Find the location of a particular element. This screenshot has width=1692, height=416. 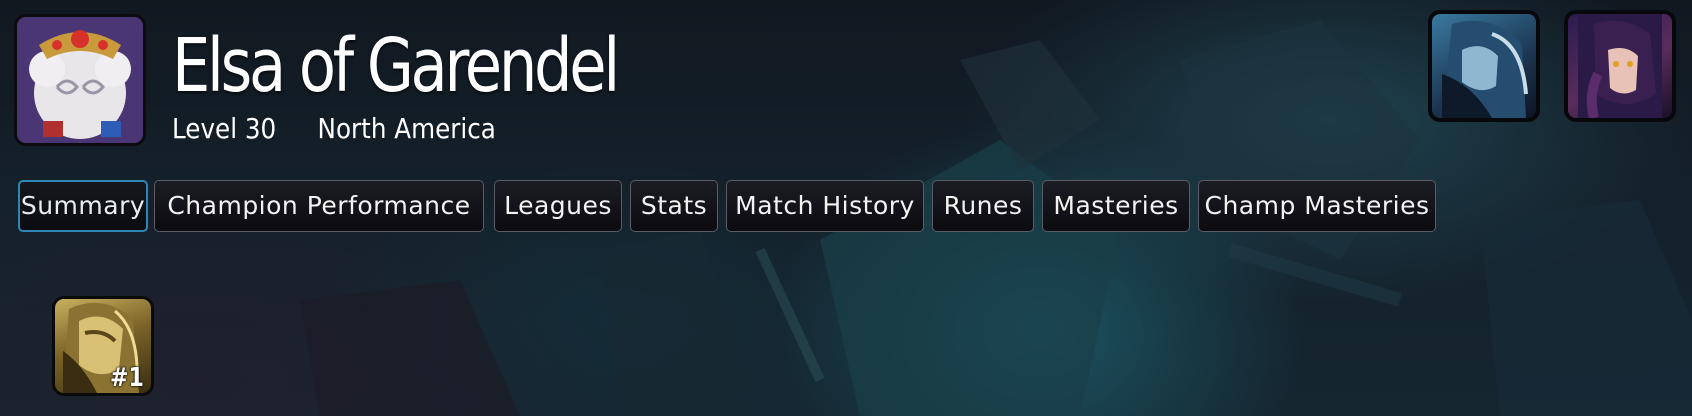

tab-masteries: Masteries is located at coordinates (1116, 206).